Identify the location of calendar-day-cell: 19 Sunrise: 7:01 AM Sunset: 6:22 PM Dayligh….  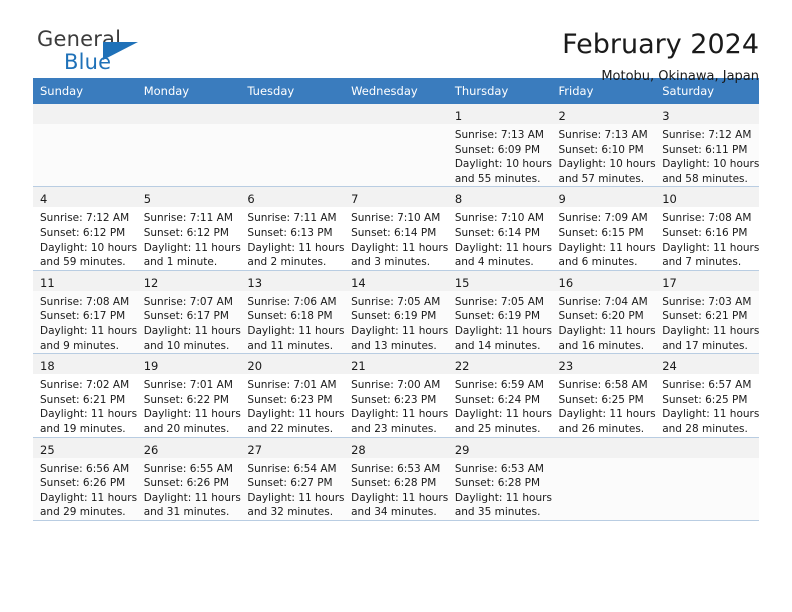
(188, 395).